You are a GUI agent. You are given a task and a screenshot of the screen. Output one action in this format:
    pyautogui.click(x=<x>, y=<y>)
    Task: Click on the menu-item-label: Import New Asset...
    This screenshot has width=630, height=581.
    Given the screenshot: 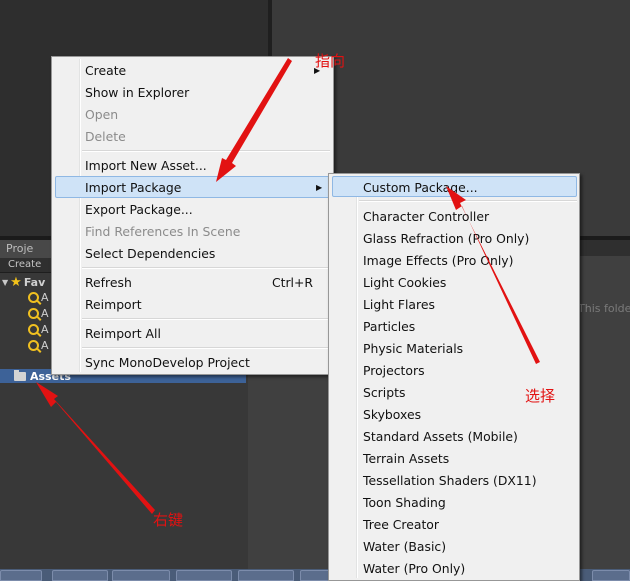 What is the action you would take?
    pyautogui.click(x=146, y=165)
    